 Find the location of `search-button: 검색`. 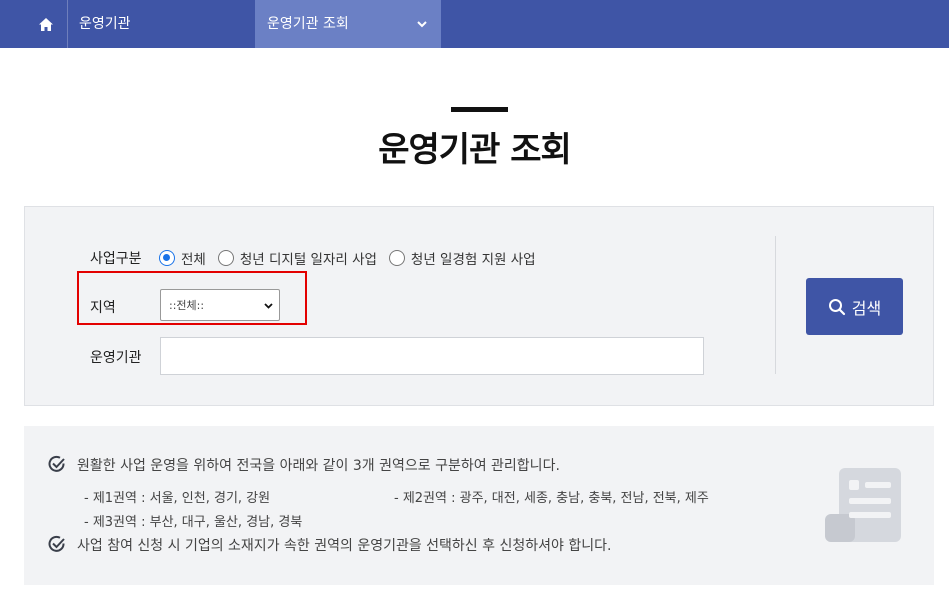

search-button: 검색 is located at coordinates (854, 306).